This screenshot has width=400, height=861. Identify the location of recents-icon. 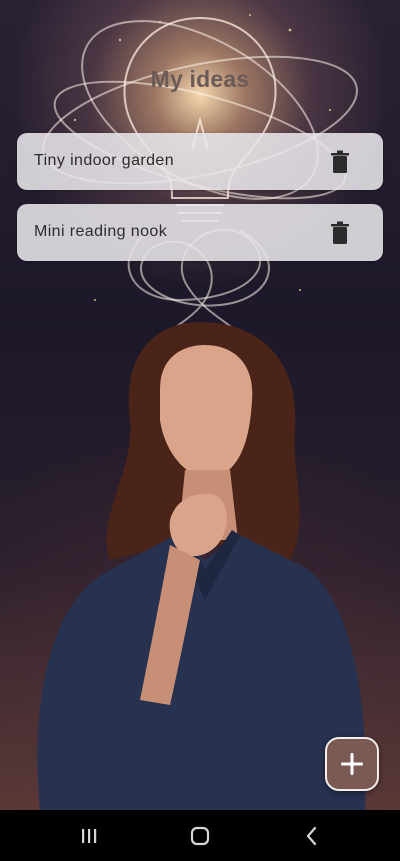
(89, 836).